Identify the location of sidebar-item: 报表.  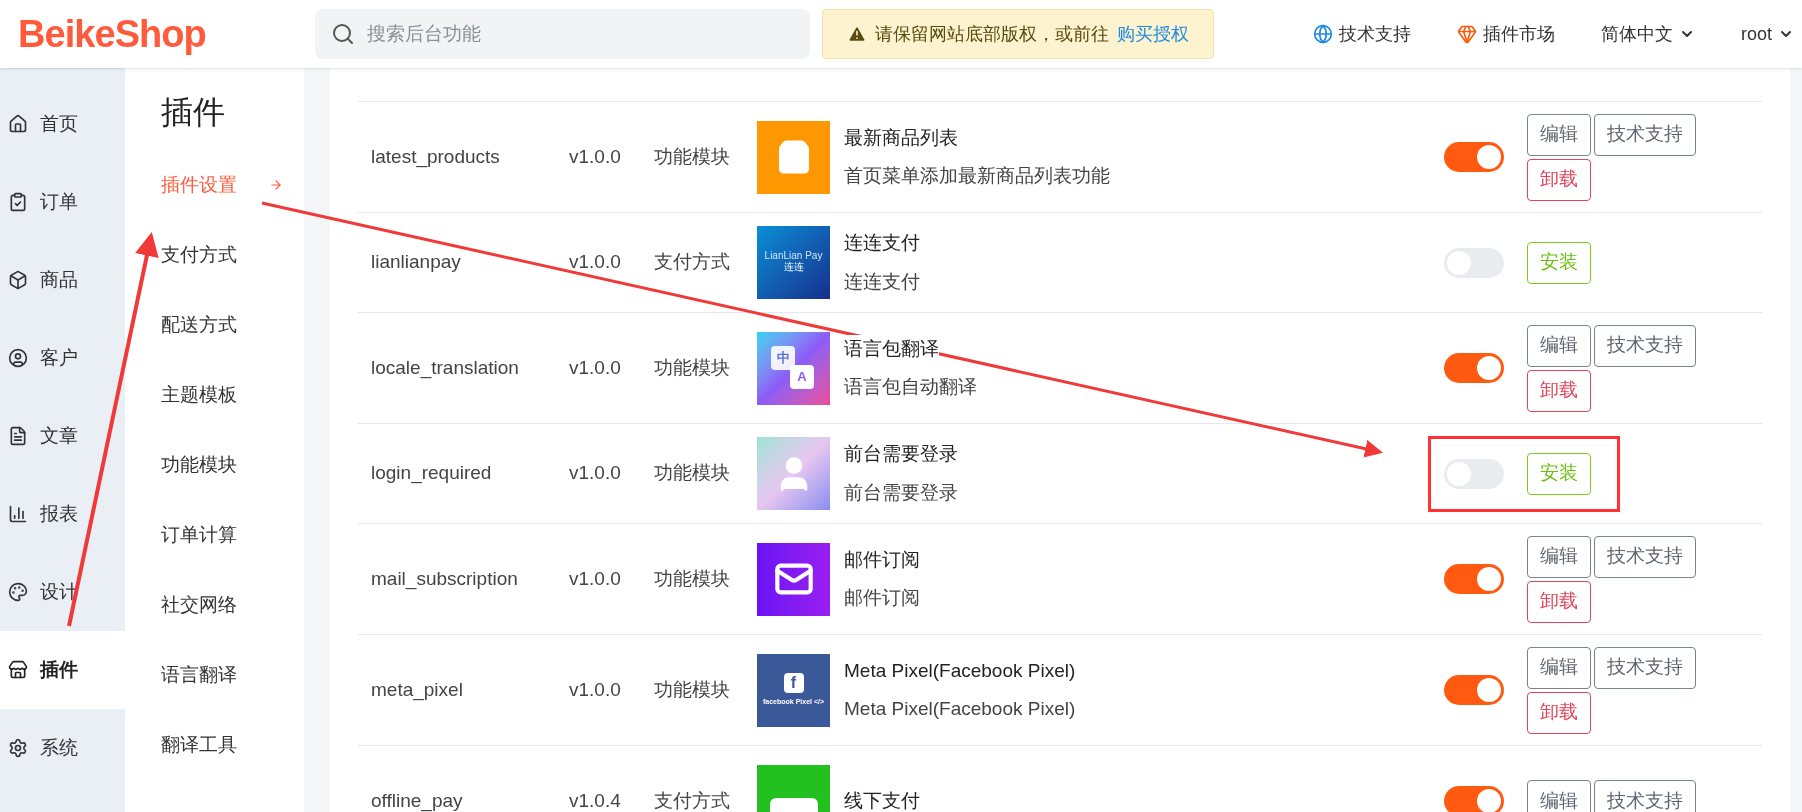
(62, 514).